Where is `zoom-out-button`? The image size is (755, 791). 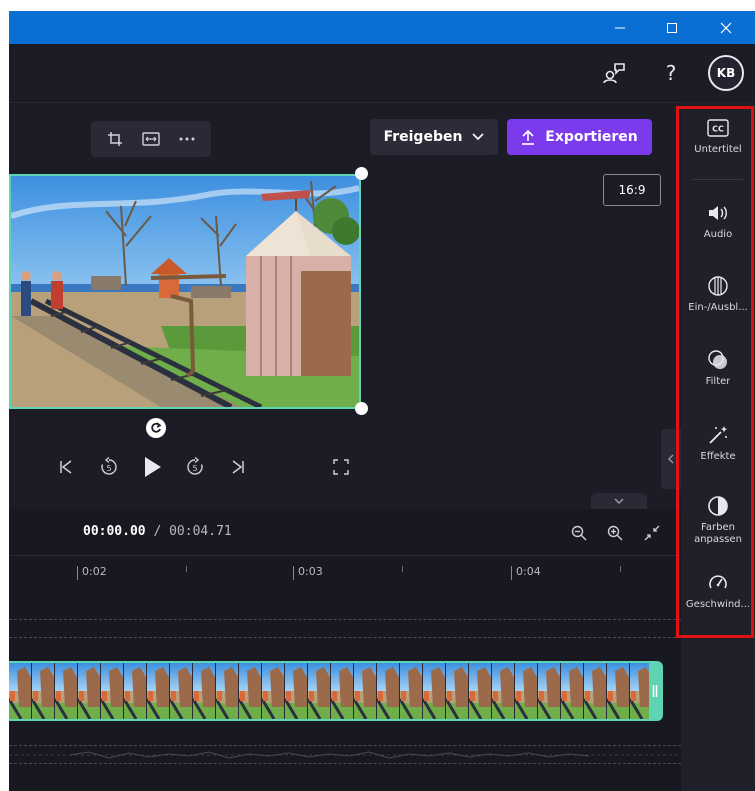 zoom-out-button is located at coordinates (579, 533).